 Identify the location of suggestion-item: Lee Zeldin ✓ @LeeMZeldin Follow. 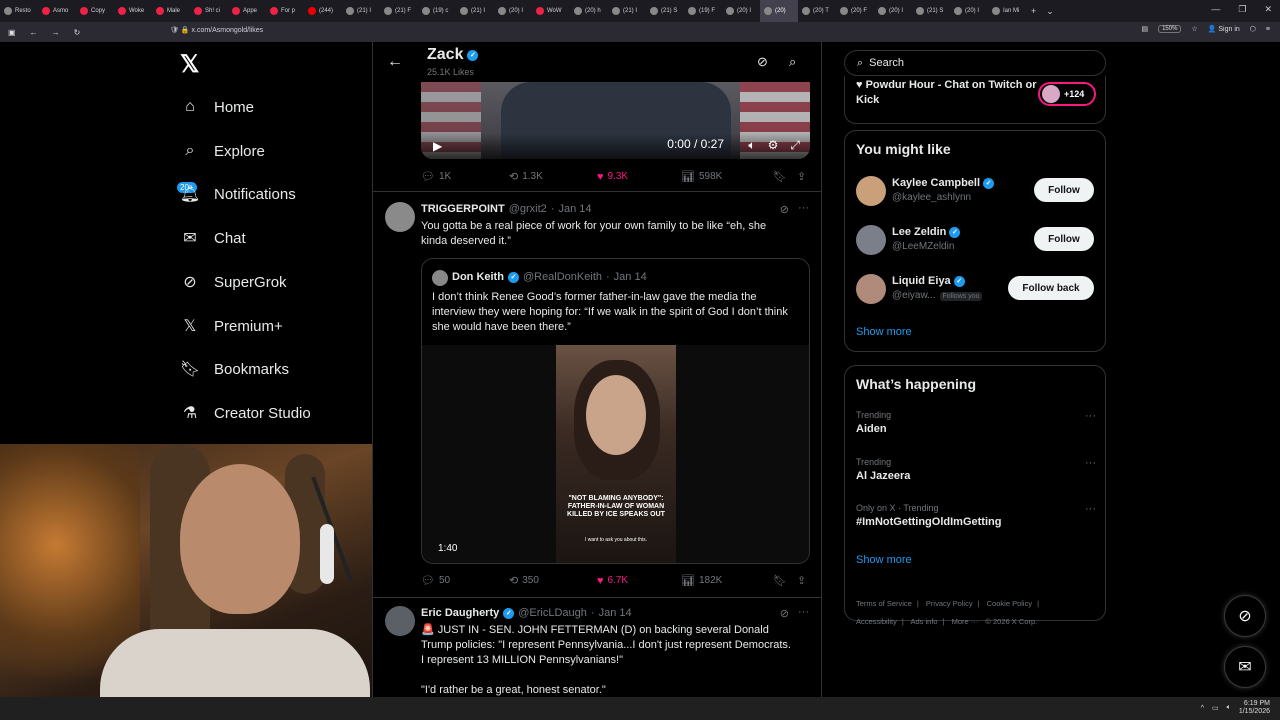
(976, 240).